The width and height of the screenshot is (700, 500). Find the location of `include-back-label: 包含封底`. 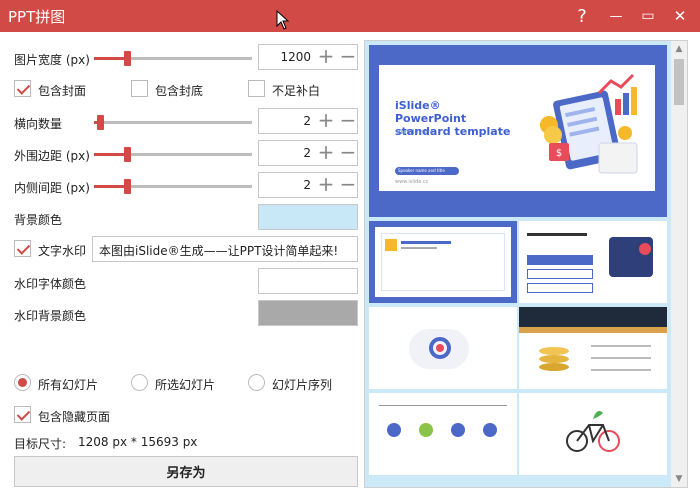

include-back-label: 包含封底 is located at coordinates (179, 91).